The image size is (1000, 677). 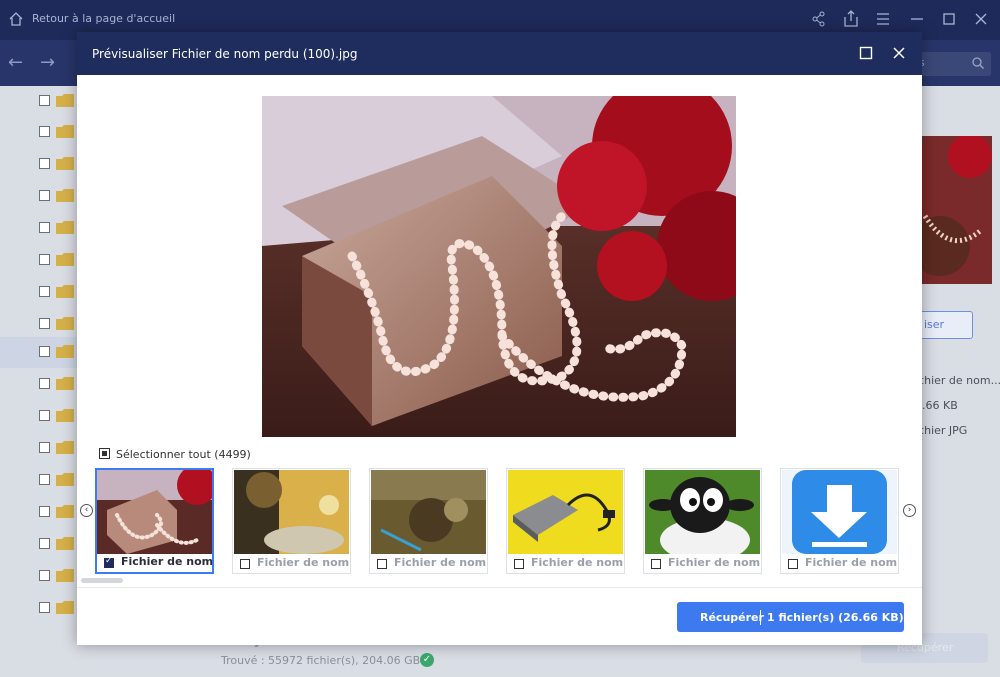 What do you see at coordinates (103, 18) in the screenshot?
I see `home-link: Retour à la page d'accueil` at bounding box center [103, 18].